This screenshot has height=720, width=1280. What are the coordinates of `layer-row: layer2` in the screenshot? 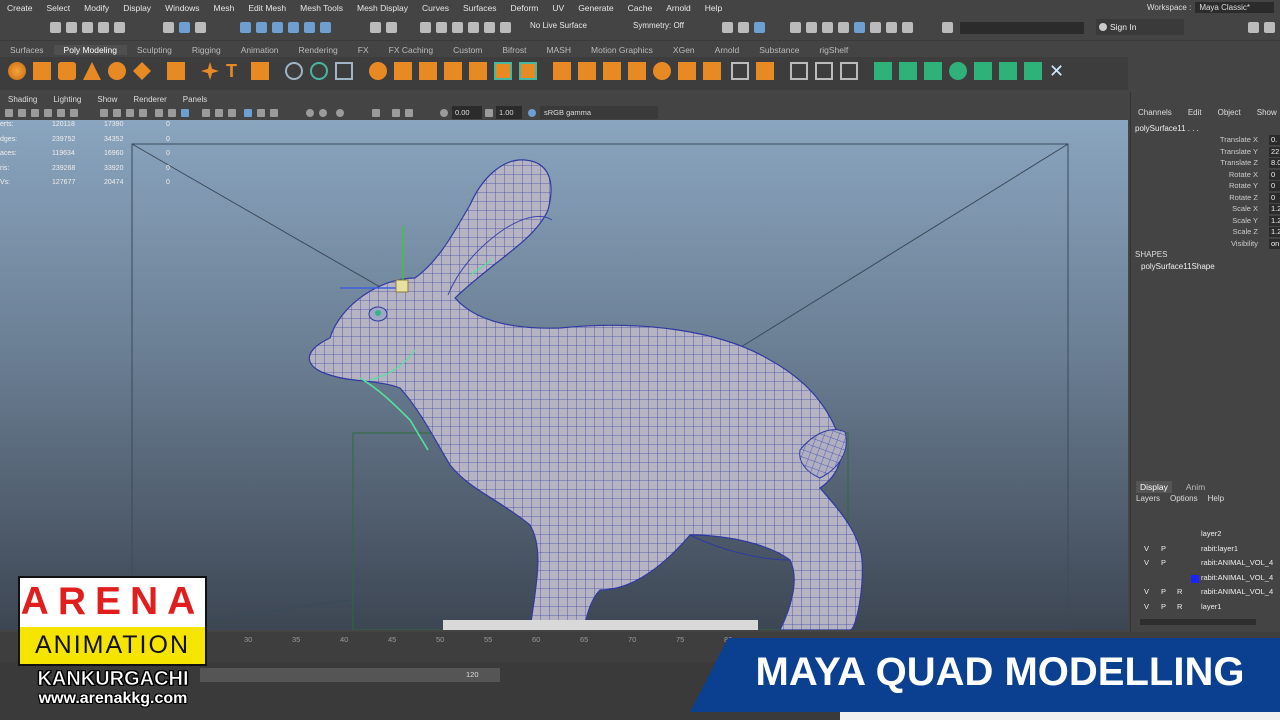 It's located at (1208, 535).